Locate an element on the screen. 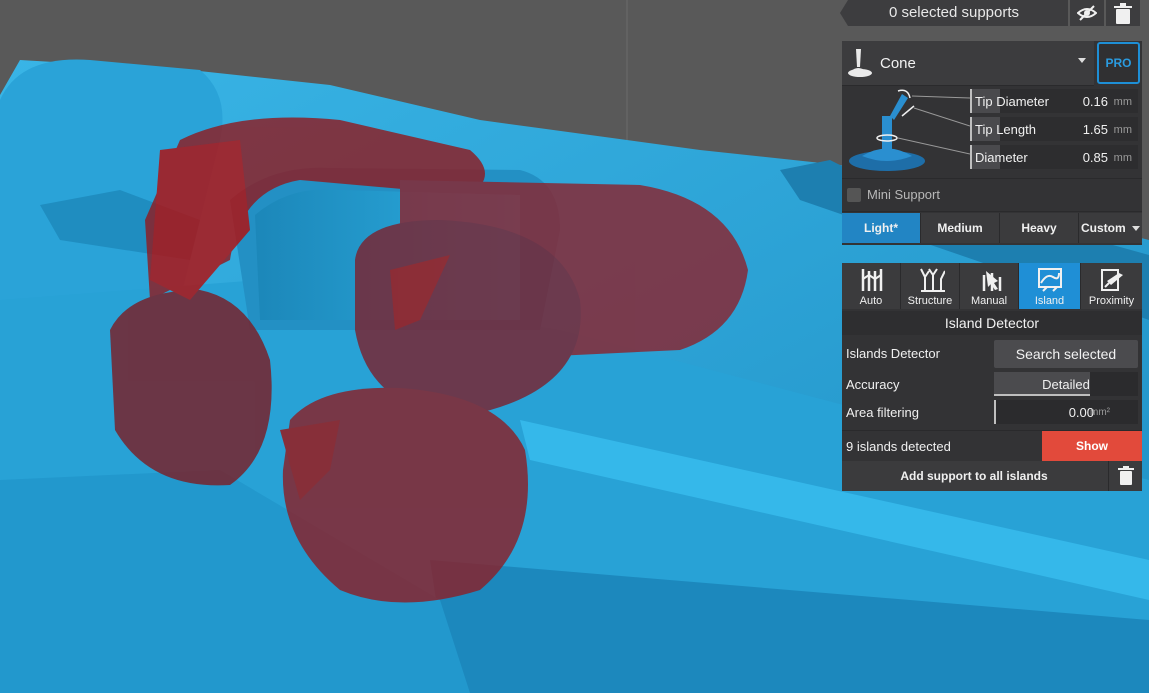 This screenshot has width=1149, height=693. show-islands-button: Show is located at coordinates (1092, 446).